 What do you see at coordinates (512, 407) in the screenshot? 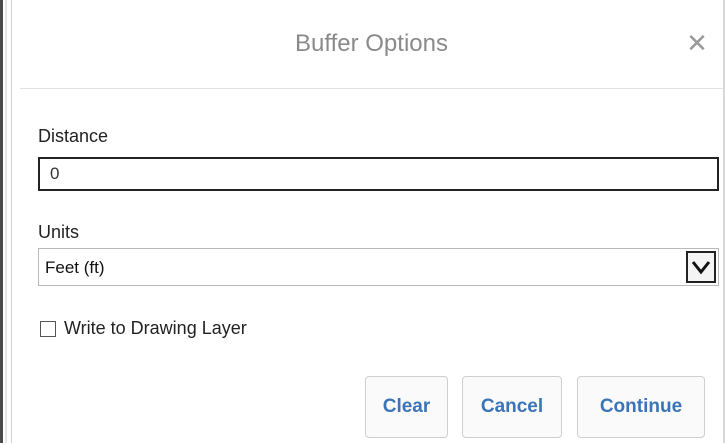
I see `cancel-button: Cancel` at bounding box center [512, 407].